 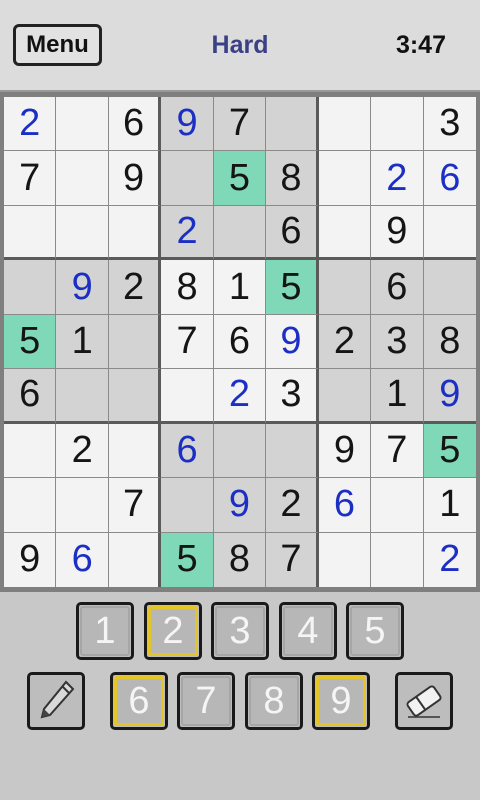 What do you see at coordinates (345, 559) in the screenshot?
I see `cell-r9c7` at bounding box center [345, 559].